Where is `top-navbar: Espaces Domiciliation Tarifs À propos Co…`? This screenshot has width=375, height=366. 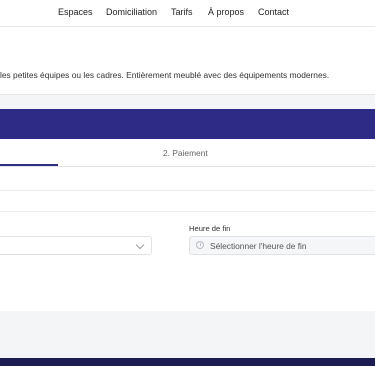 top-navbar: Espaces Domiciliation Tarifs À propos Co… is located at coordinates (187, 13).